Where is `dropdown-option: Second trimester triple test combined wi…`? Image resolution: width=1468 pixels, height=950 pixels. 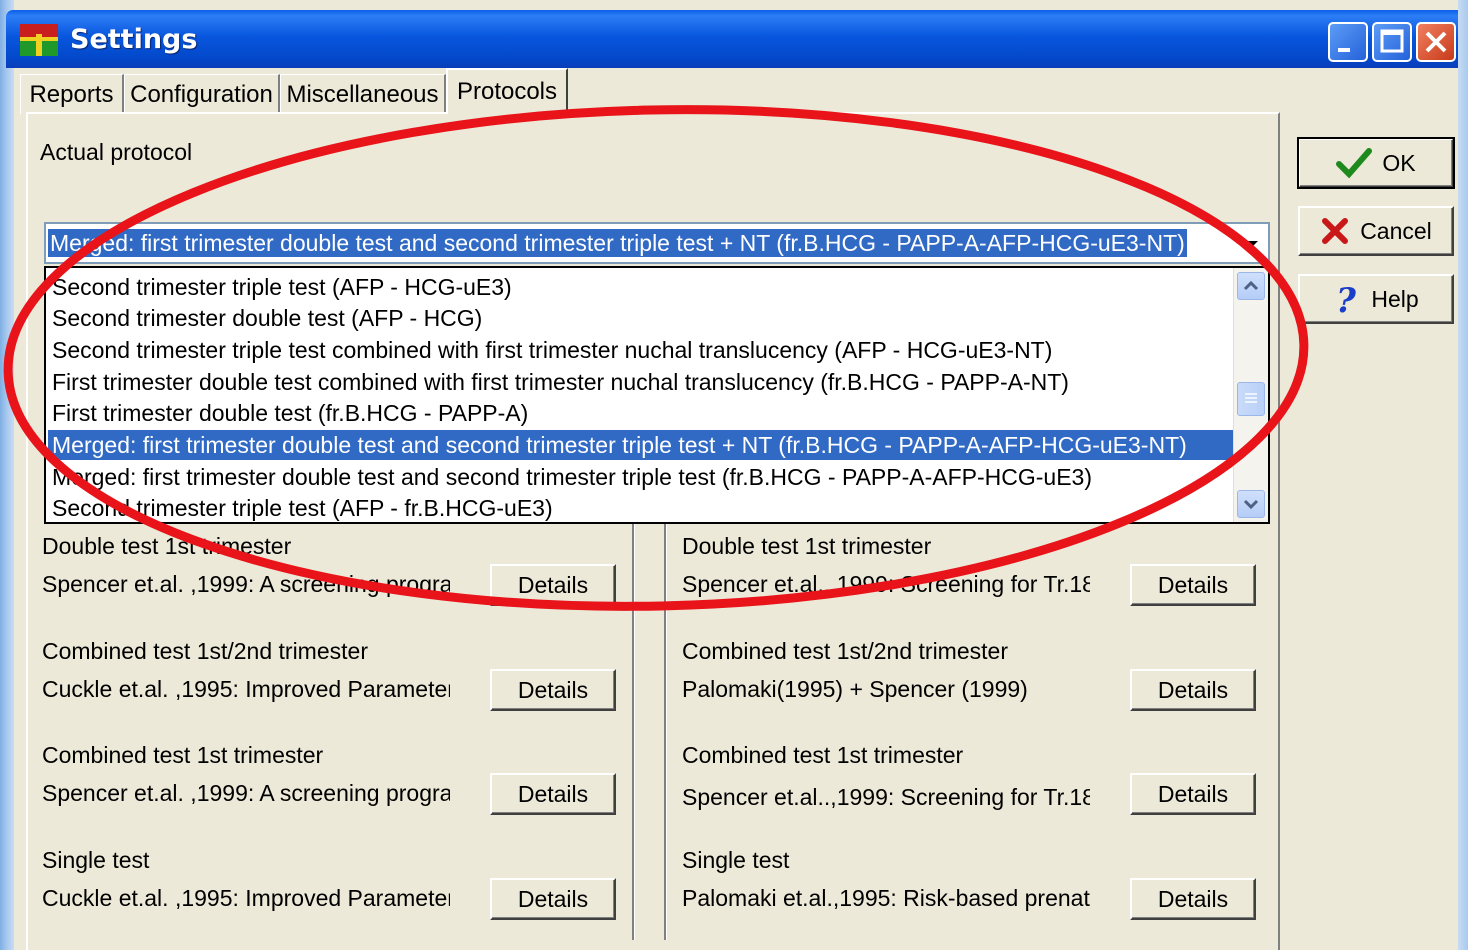
dropdown-option: Second trimester triple test combined wi… is located at coordinates (641, 350).